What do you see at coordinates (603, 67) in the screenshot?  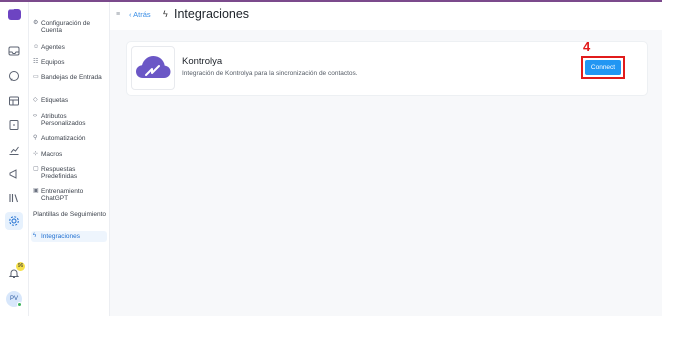 I see `connect-button: Connect` at bounding box center [603, 67].